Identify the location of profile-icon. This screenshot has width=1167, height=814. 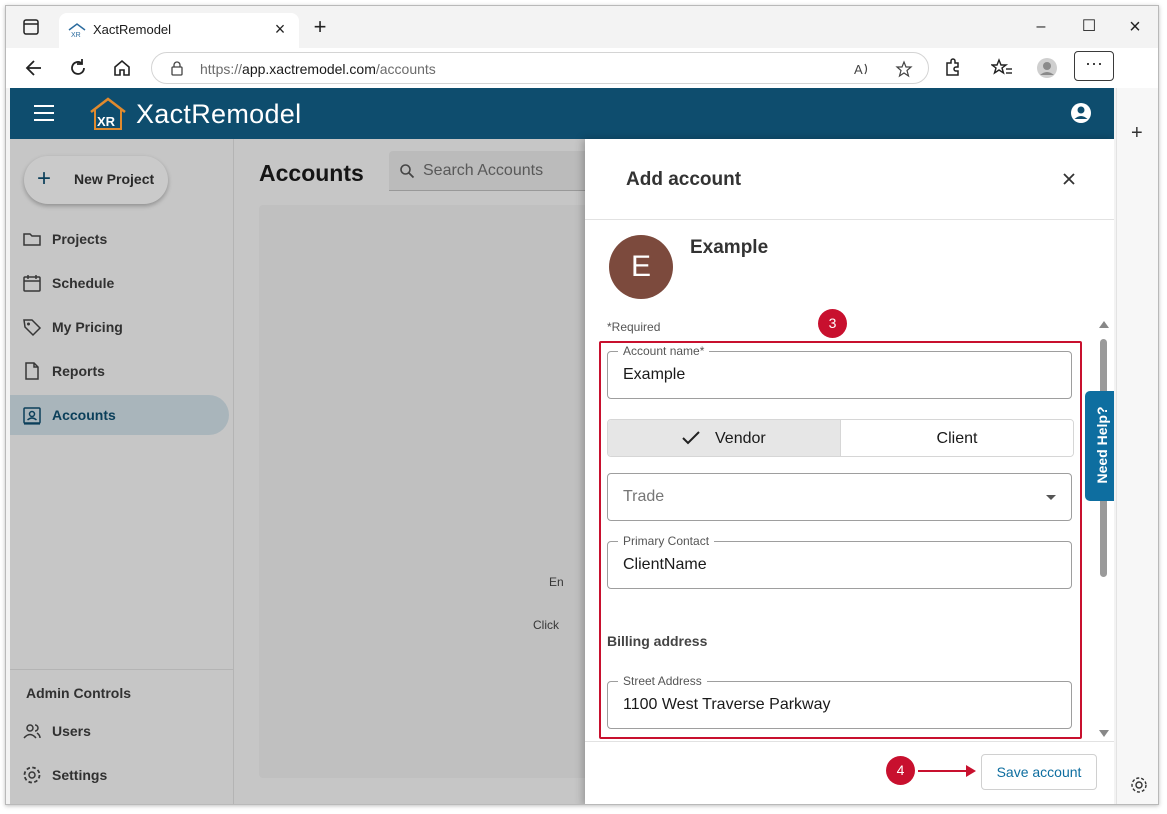
(1047, 68).